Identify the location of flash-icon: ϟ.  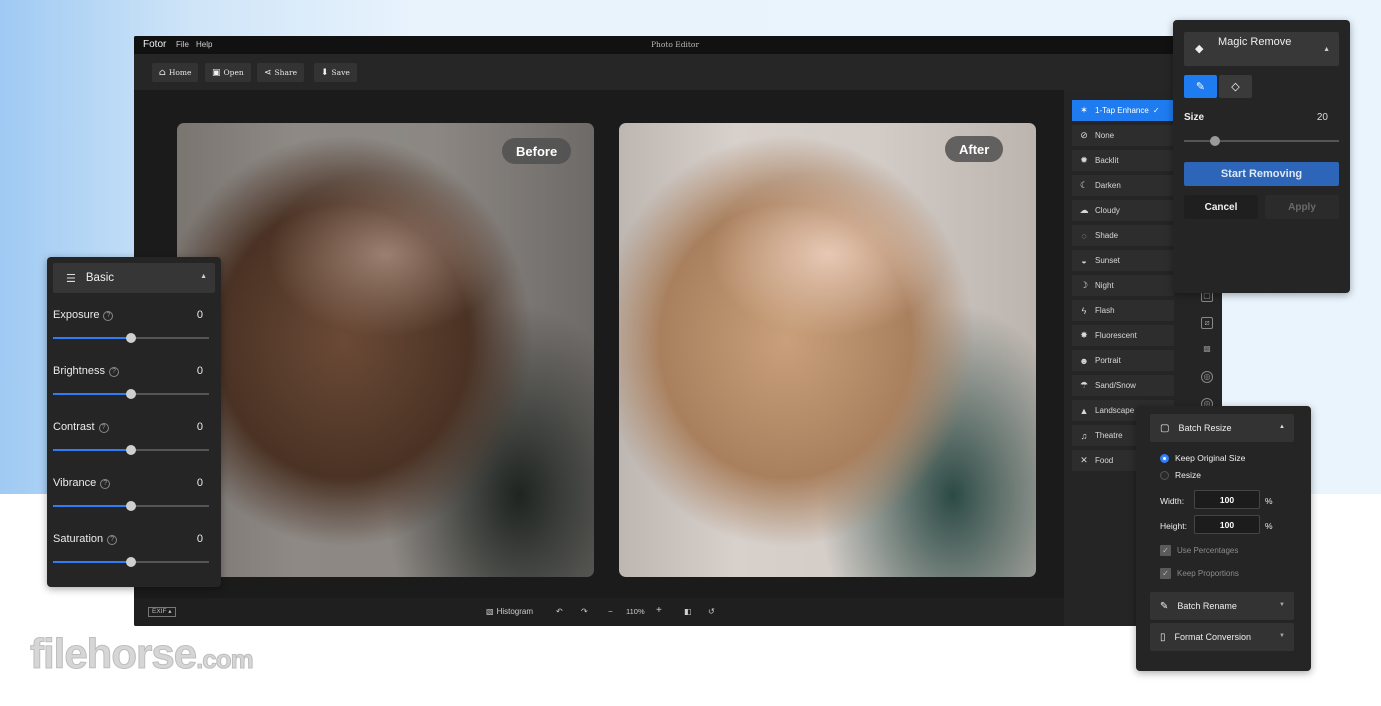
(1084, 310).